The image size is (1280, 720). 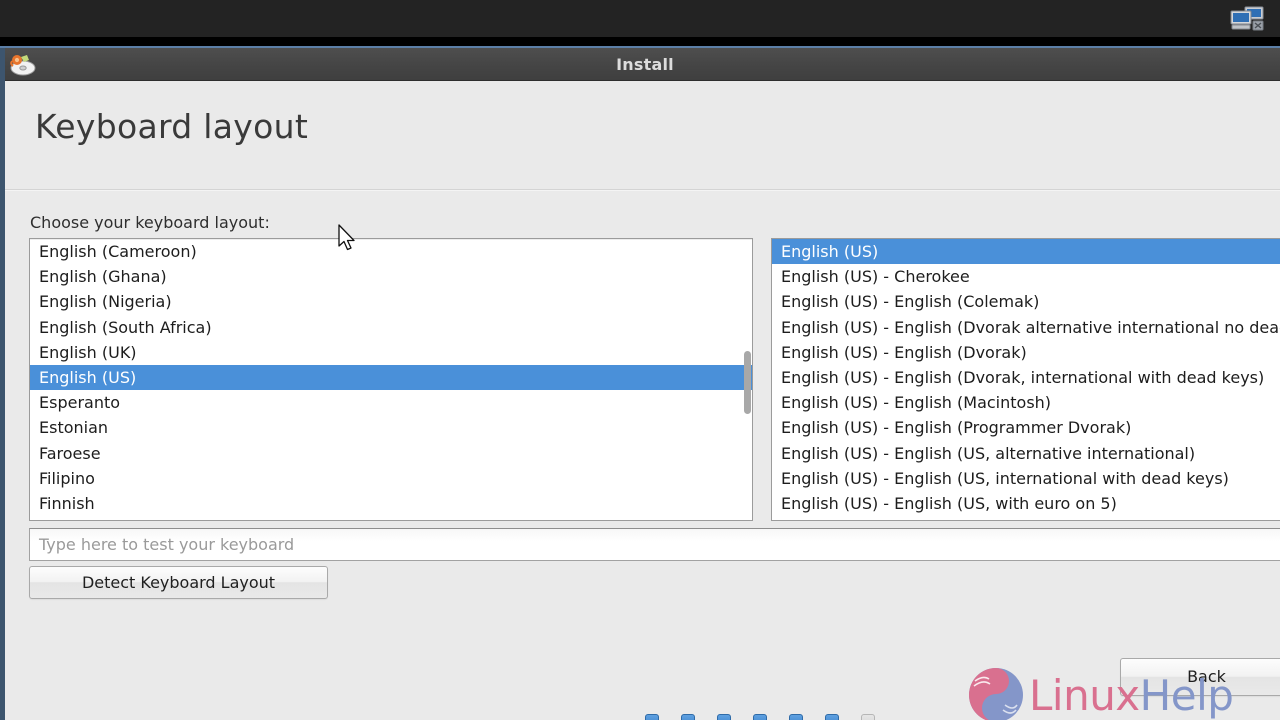 What do you see at coordinates (645, 64) in the screenshot?
I see `window-title: Install` at bounding box center [645, 64].